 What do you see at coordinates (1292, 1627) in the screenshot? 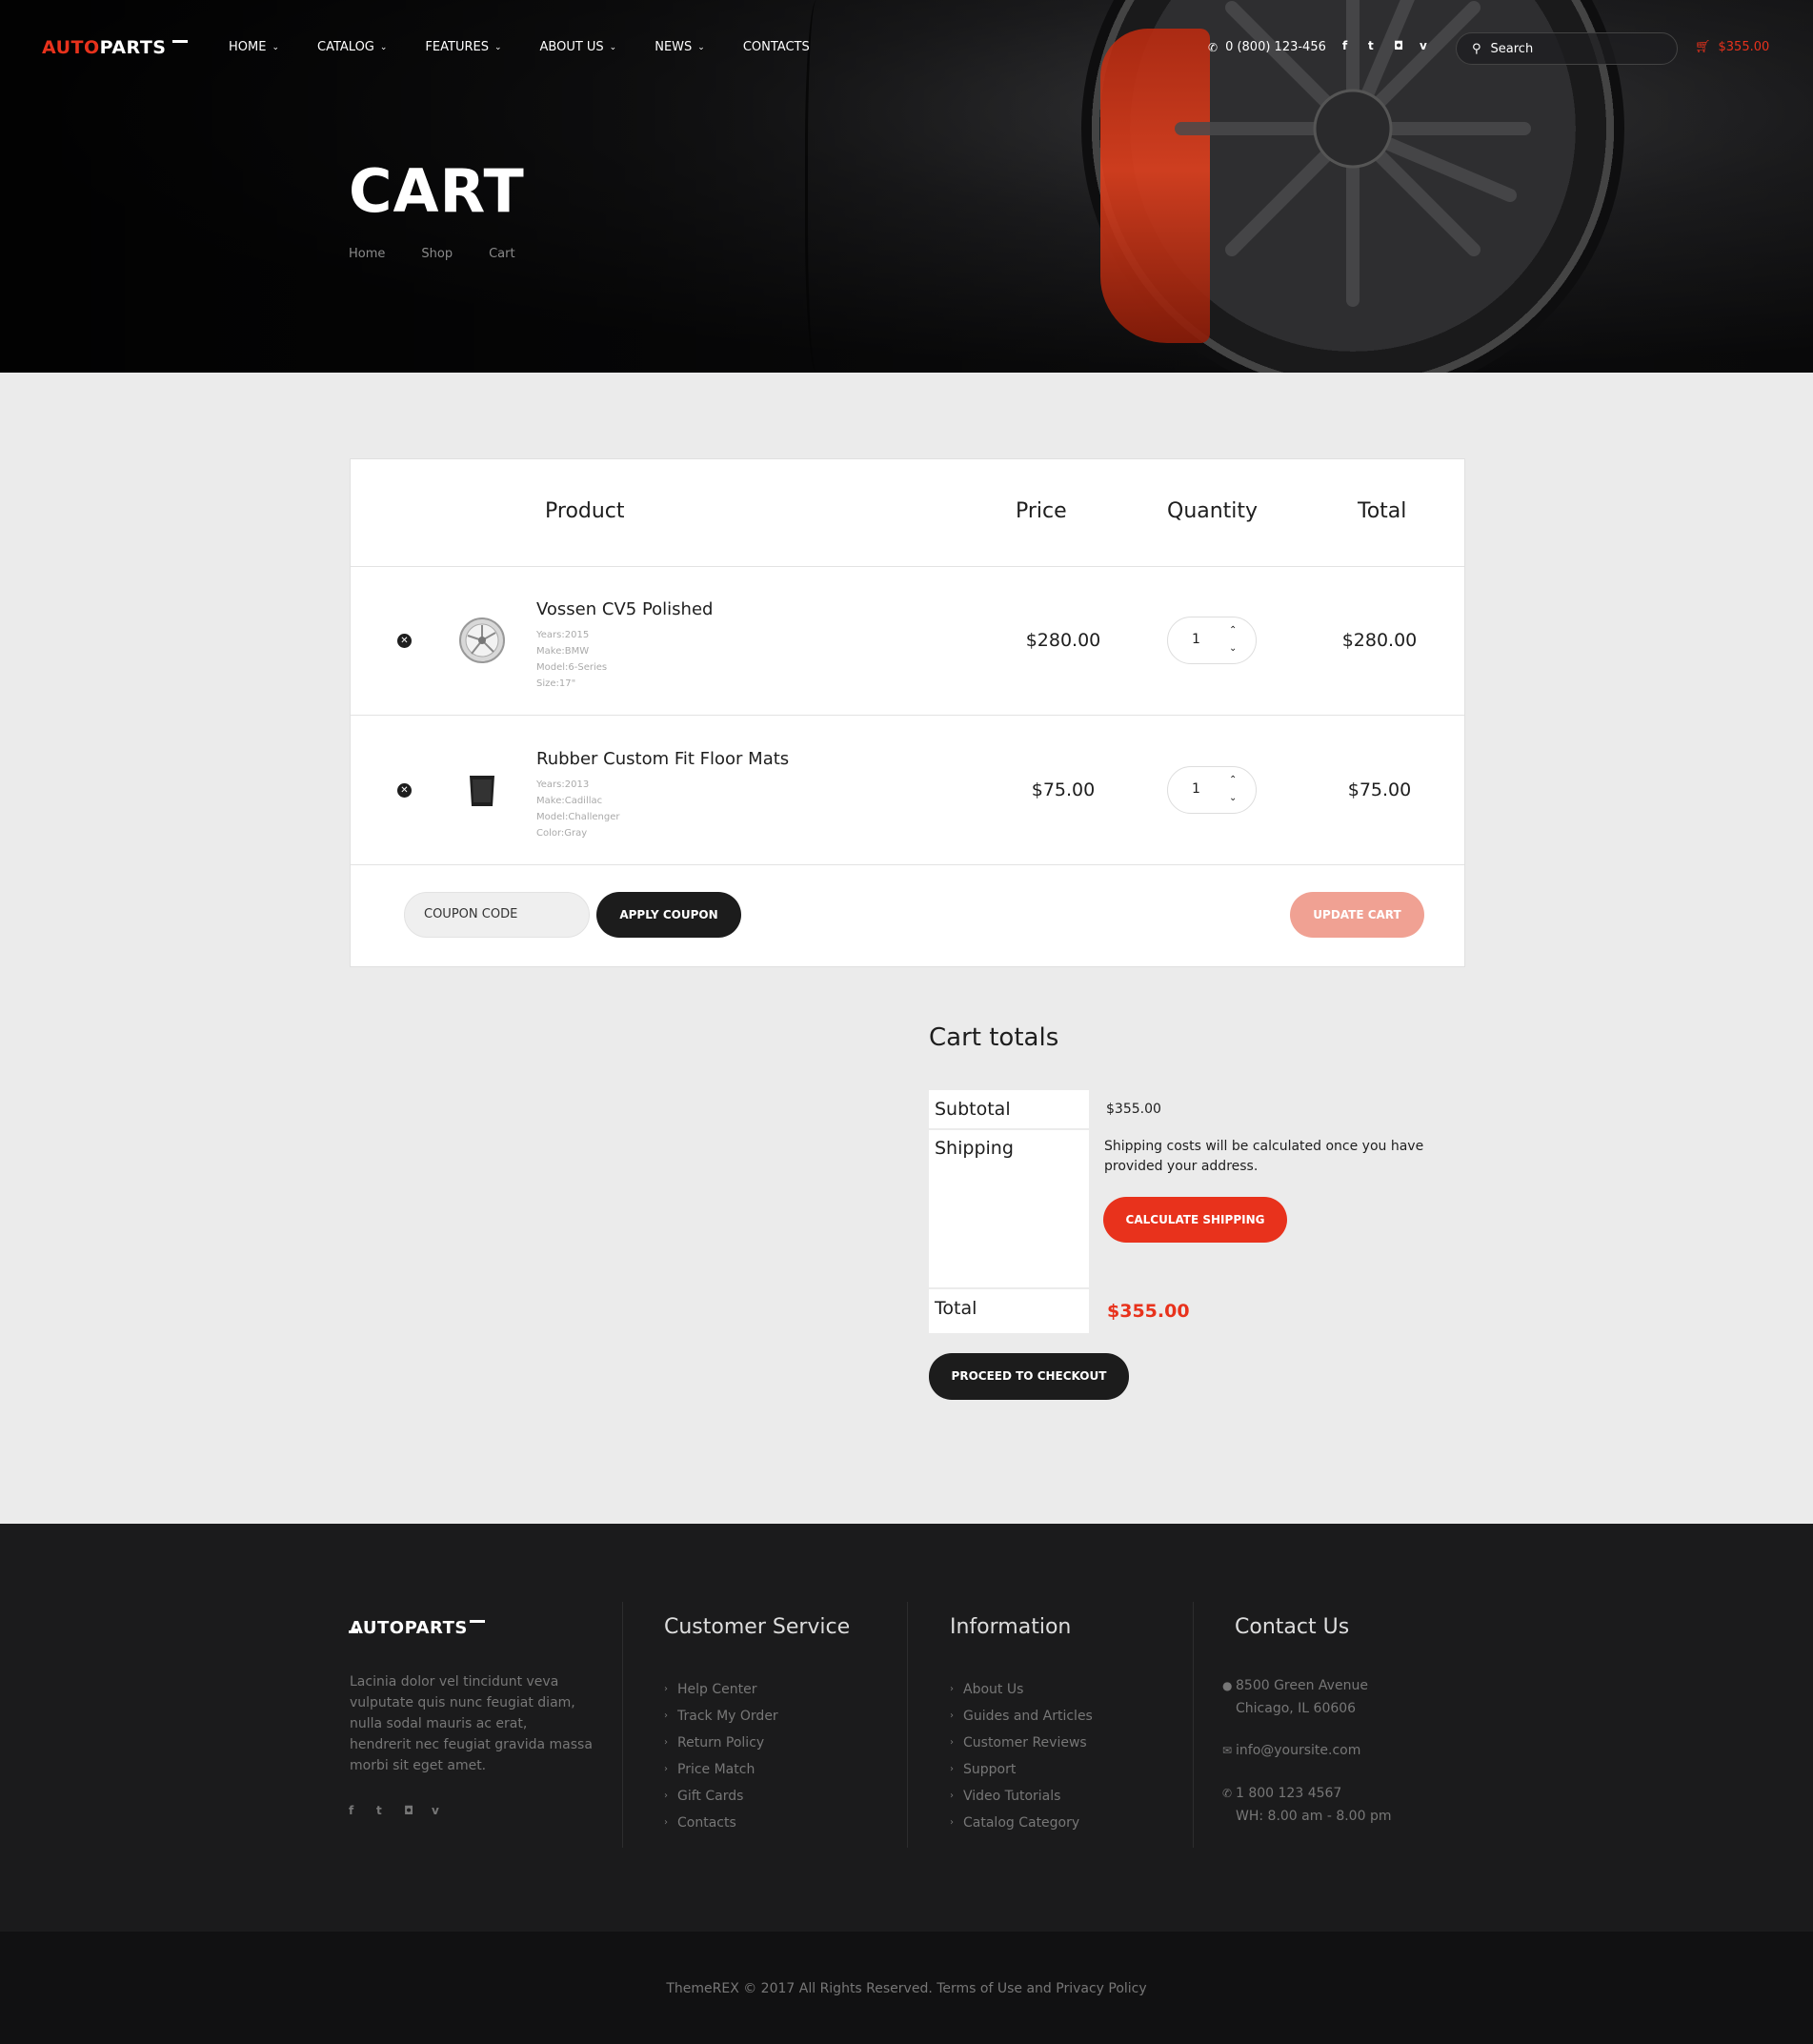
I see `contact-us-title: Contact Us` at bounding box center [1292, 1627].